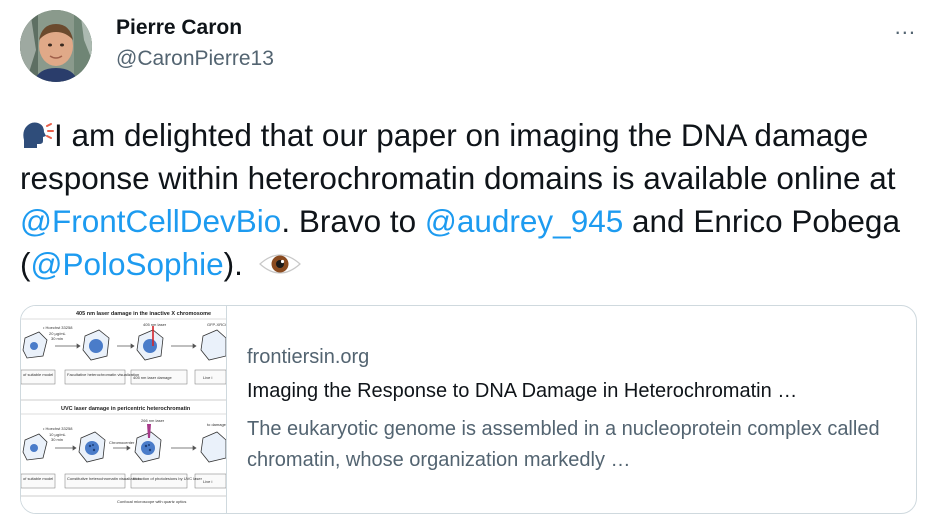 Image resolution: width=936 pixels, height=532 pixels. What do you see at coordinates (153, 420) in the screenshot?
I see `svg-text: 266 nm laser` at bounding box center [153, 420].